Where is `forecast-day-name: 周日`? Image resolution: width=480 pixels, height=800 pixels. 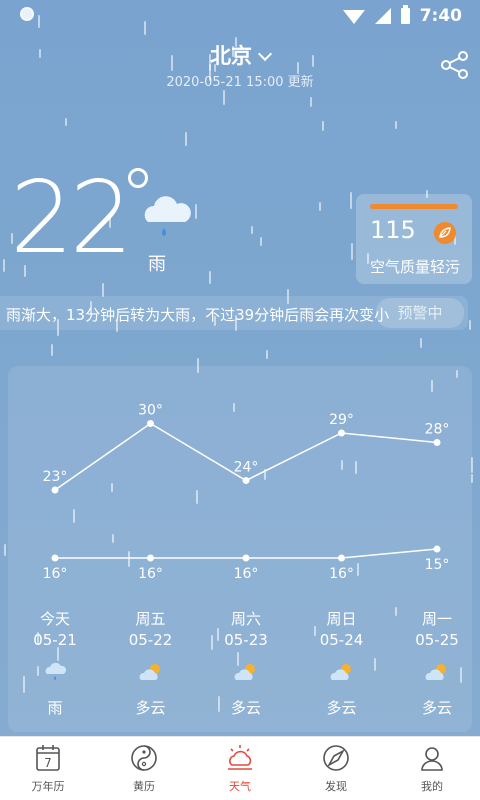
forecast-day-name: 周日 is located at coordinates (341, 619).